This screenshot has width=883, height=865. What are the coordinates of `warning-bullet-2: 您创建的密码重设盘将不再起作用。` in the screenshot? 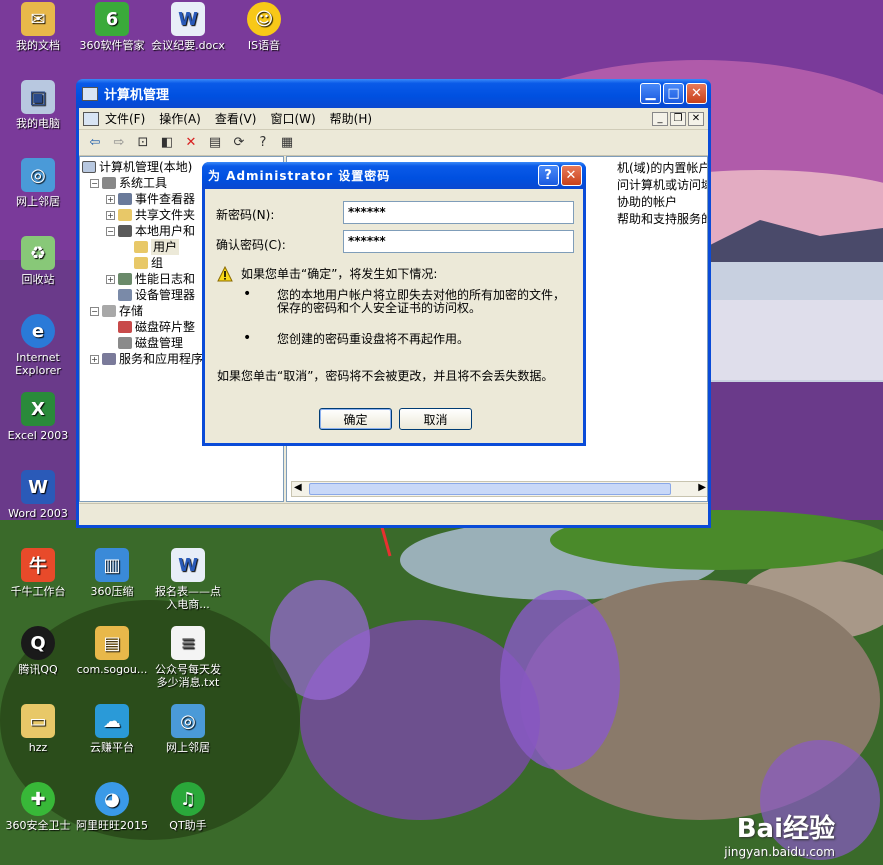 It's located at (373, 339).